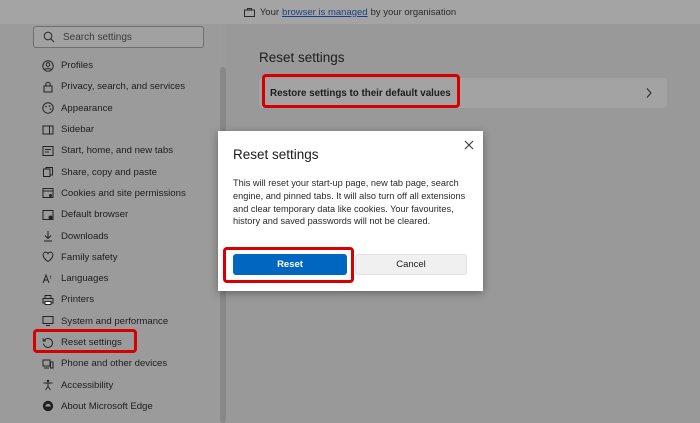 This screenshot has height=423, width=700. Describe the element at coordinates (269, 12) in the screenshot. I see `banner-prefix: Your` at that location.